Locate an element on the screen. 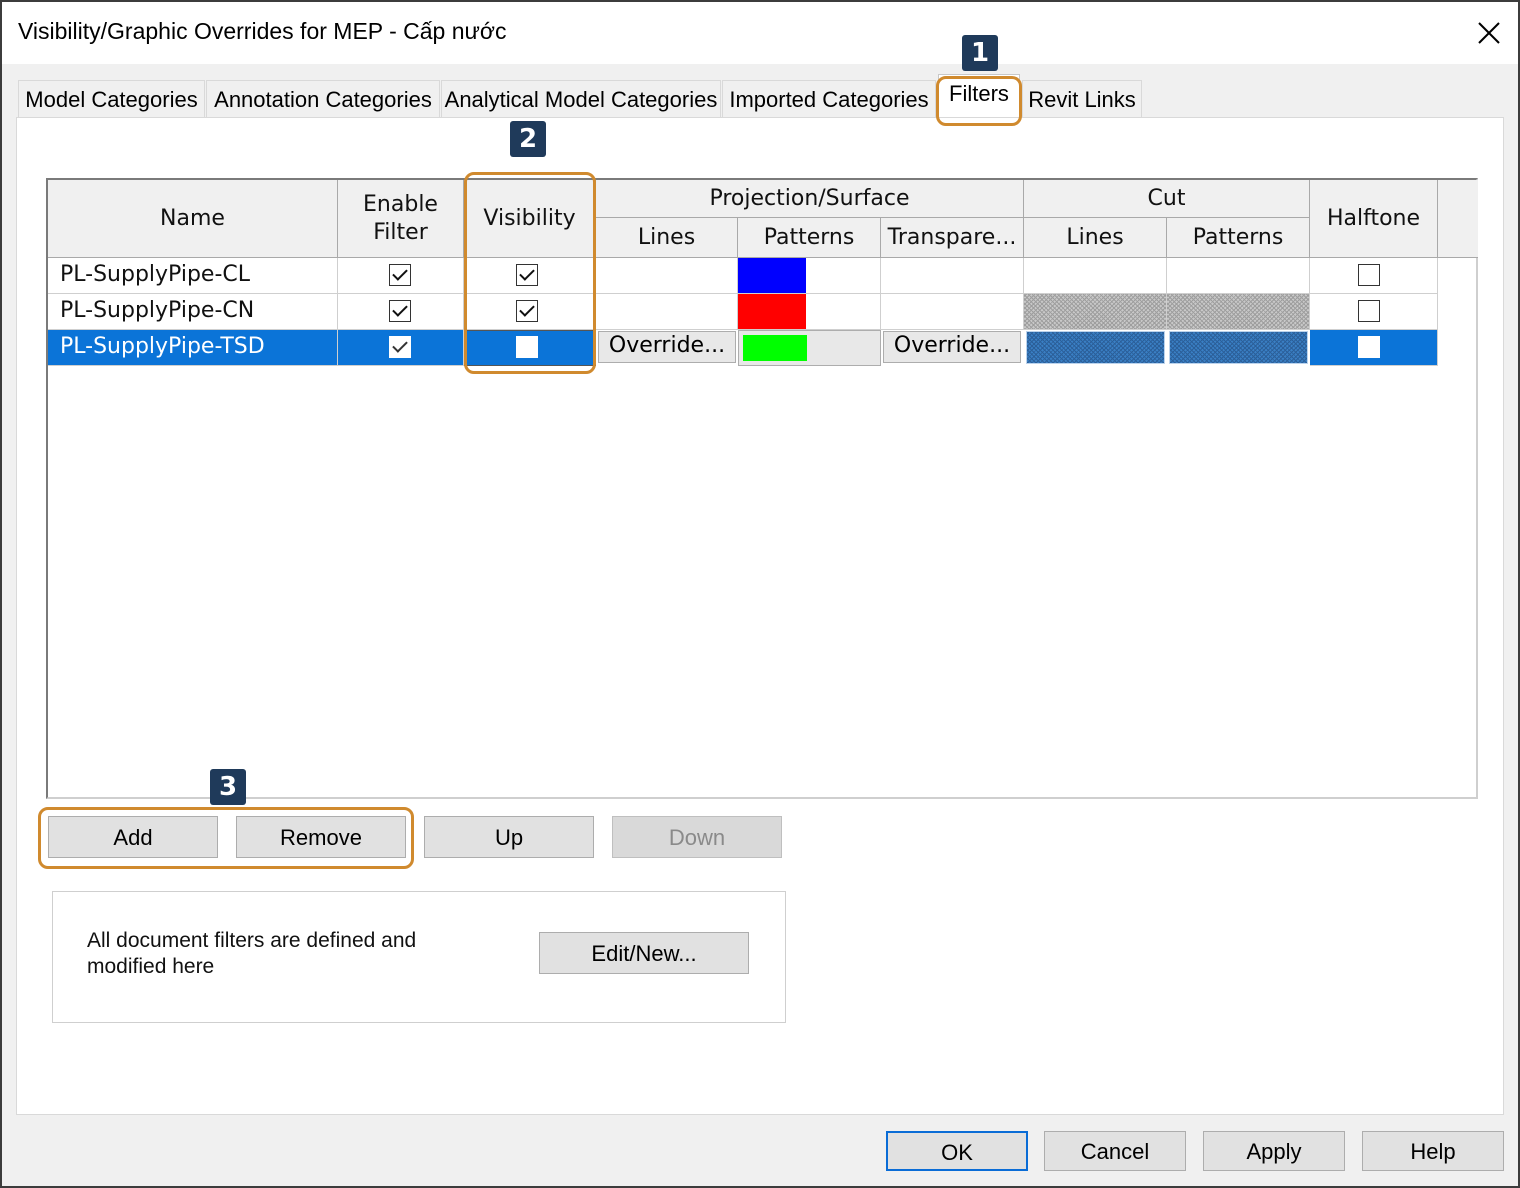 This screenshot has width=1520, height=1188. remove-button: Remove is located at coordinates (321, 837).